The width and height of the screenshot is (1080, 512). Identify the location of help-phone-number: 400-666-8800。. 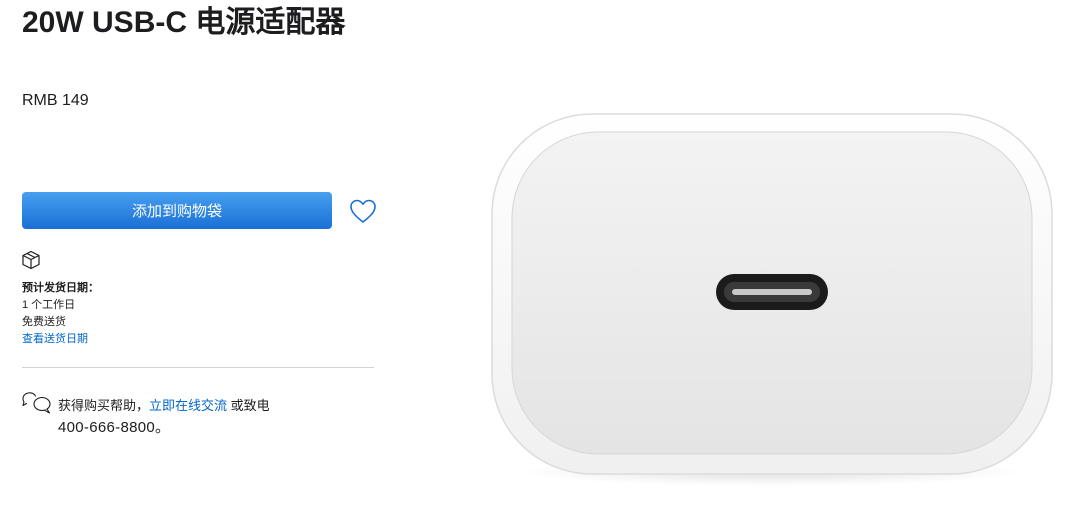
(114, 427).